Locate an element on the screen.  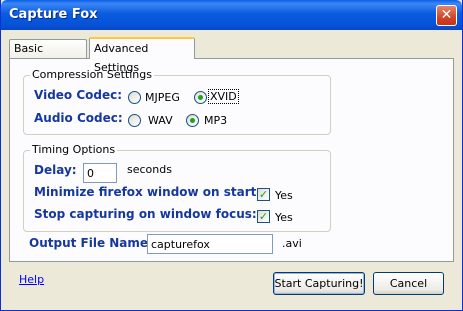
stop-yes-label: Yes is located at coordinates (284, 217).